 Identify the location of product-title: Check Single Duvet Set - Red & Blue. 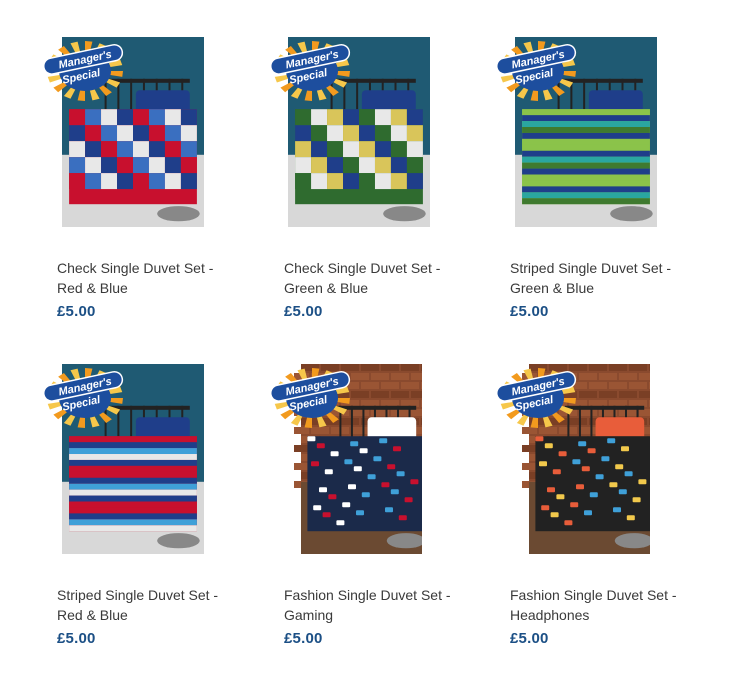
(162, 278).